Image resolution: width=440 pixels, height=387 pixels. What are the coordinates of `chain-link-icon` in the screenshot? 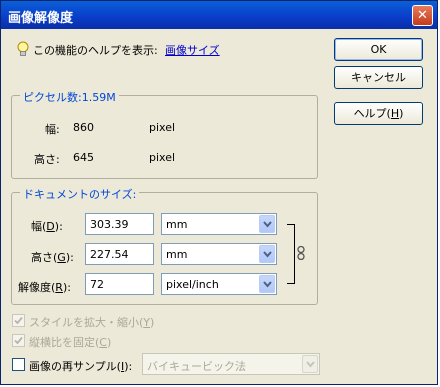 It's located at (301, 253).